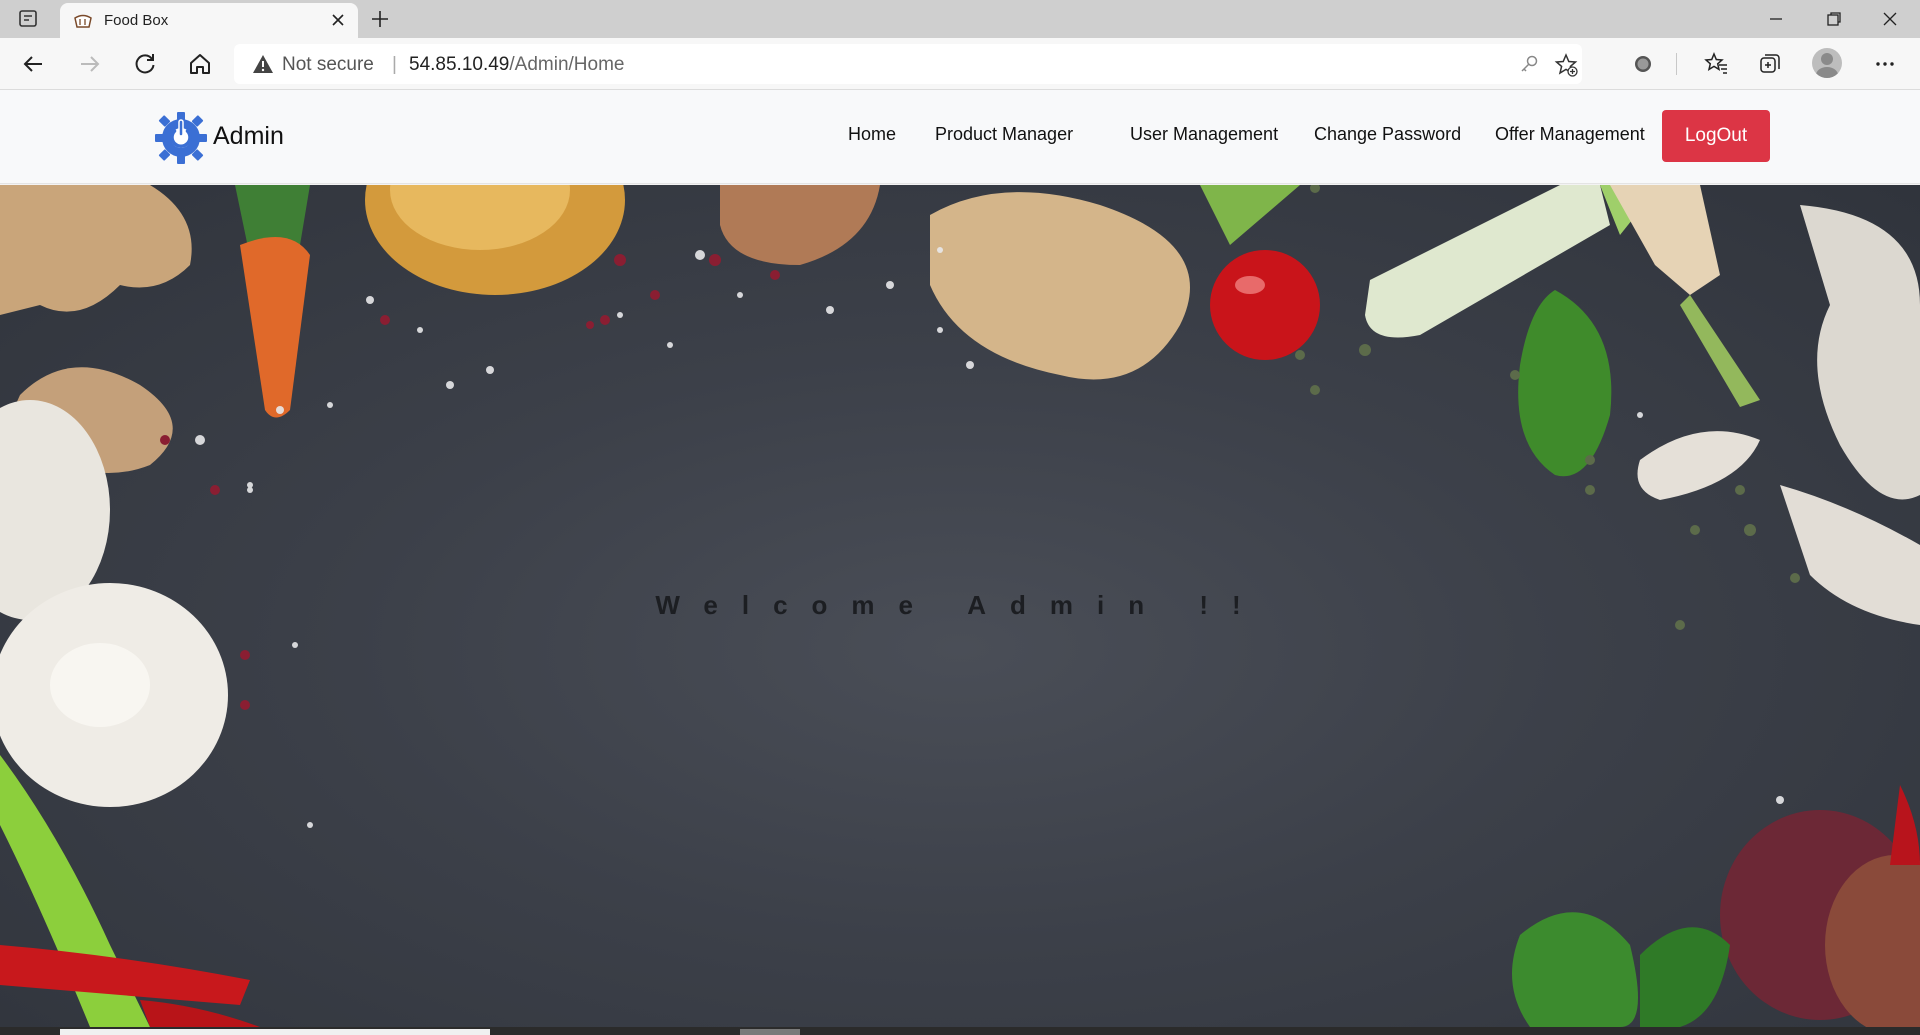  Describe the element at coordinates (1676, 64) in the screenshot. I see `toolbar-divider` at that location.